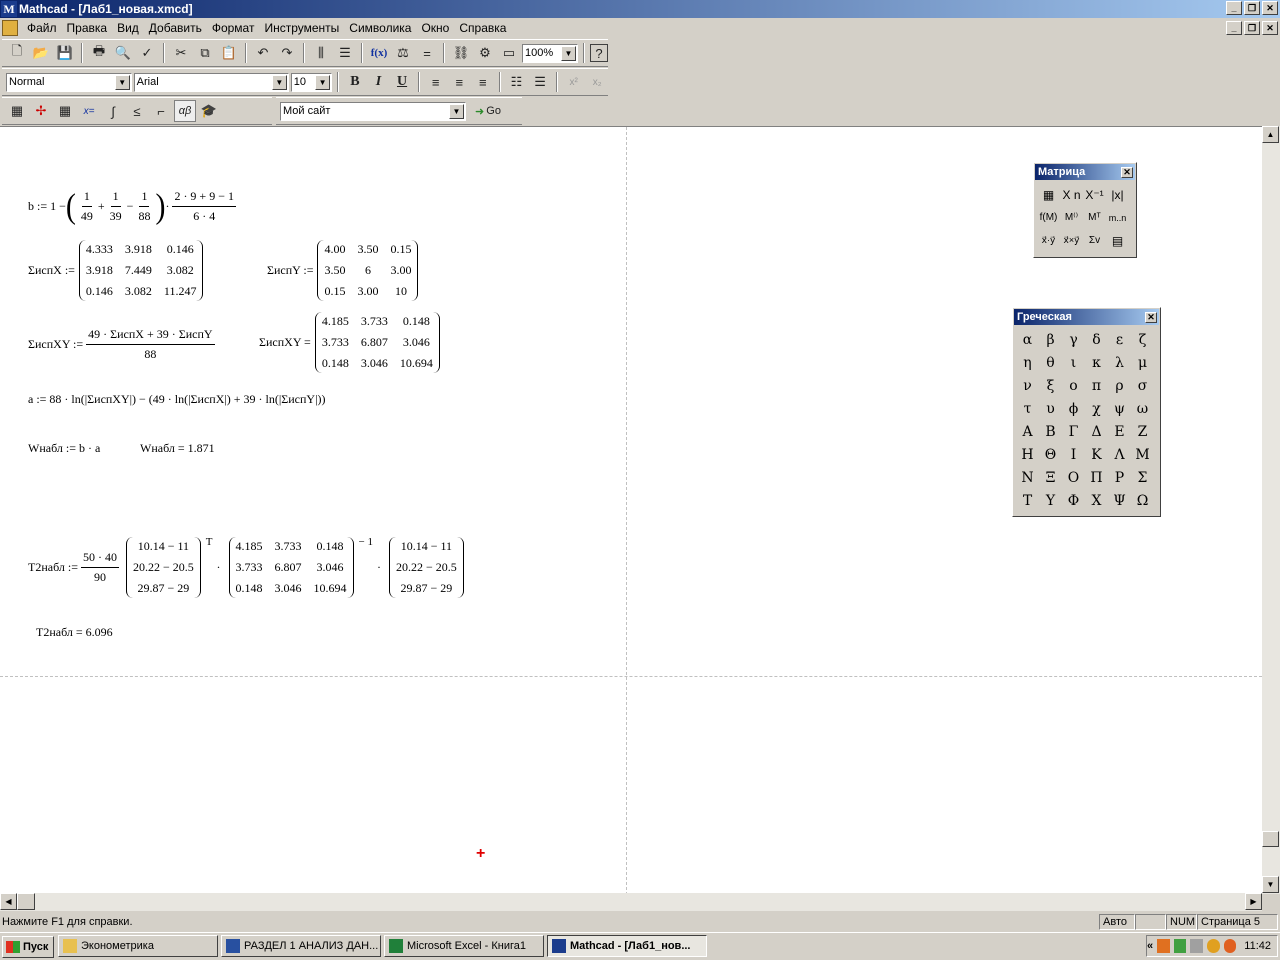 The width and height of the screenshot is (1280, 960). I want to click on menu-window: Окно, so click(435, 28).